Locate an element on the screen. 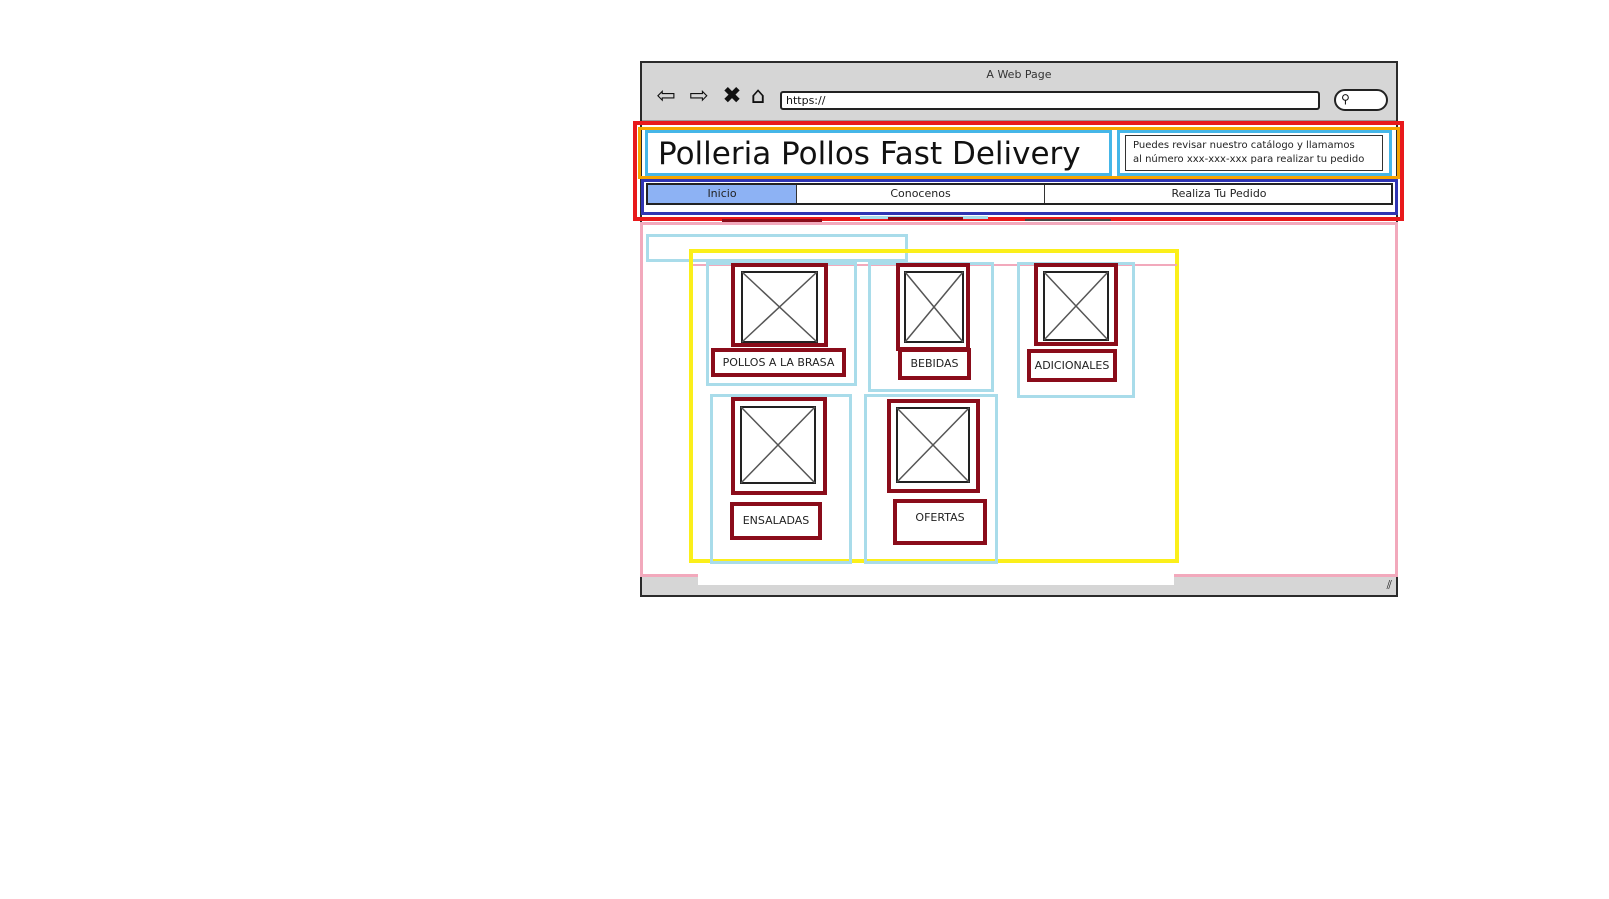 This screenshot has height=899, width=1609. resize-grip-icon: ⫽ is located at coordinates (1389, 585).